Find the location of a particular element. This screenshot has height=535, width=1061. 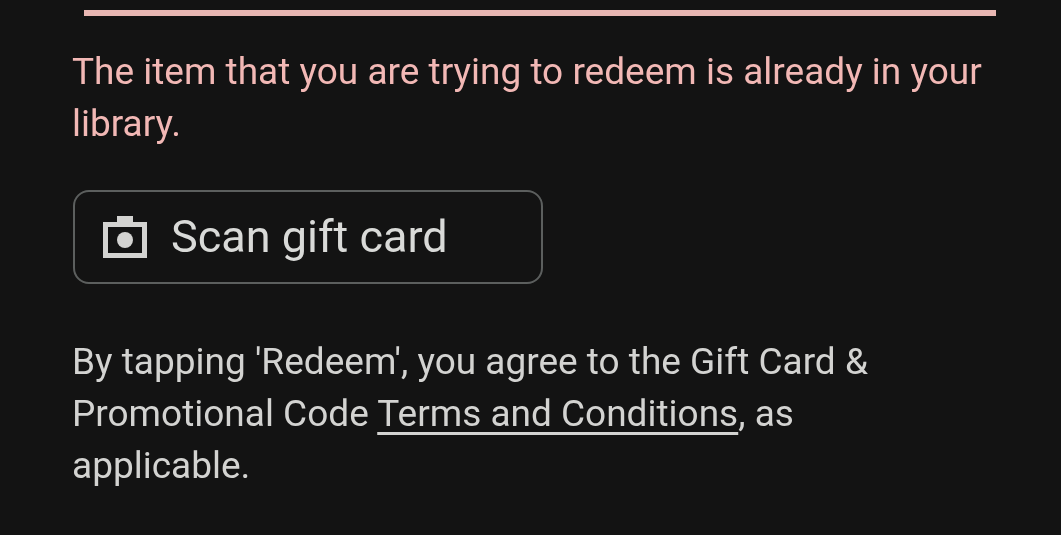

input-underline is located at coordinates (540, 13).